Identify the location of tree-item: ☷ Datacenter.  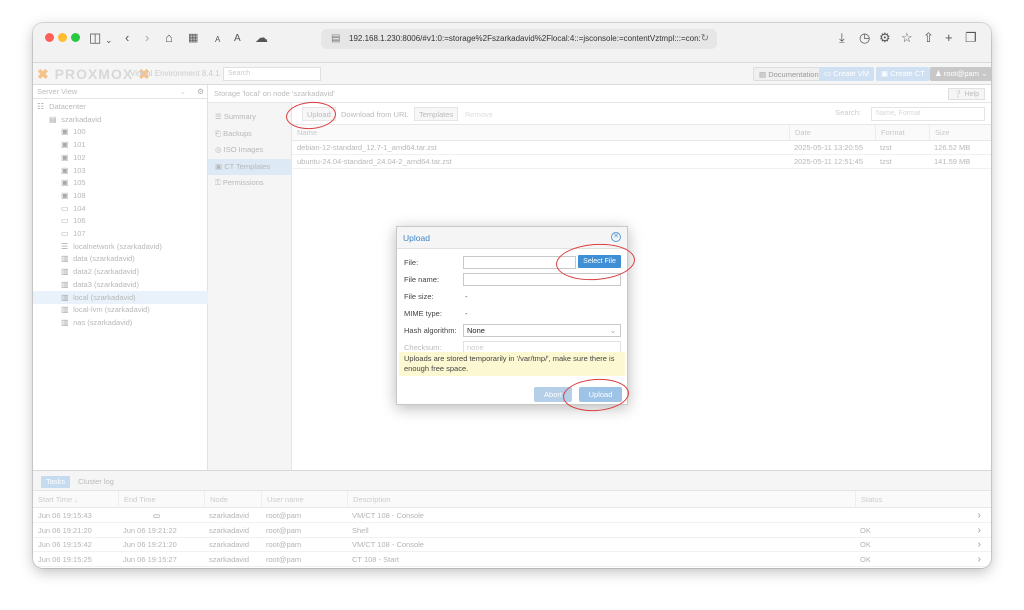
(120, 106).